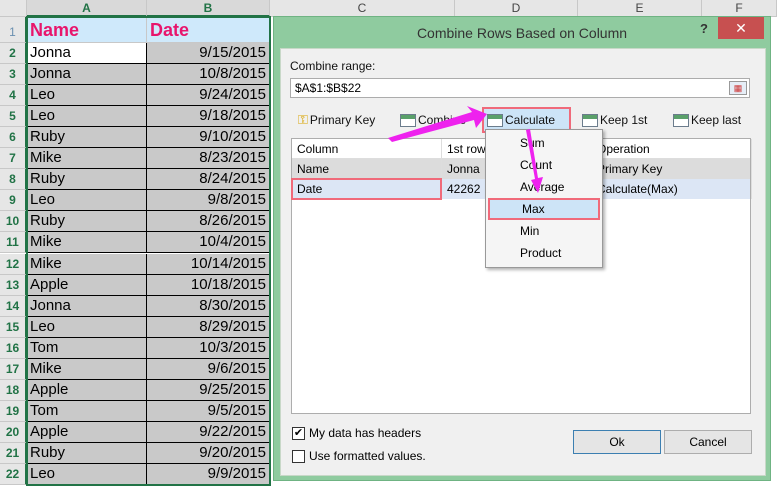 The width and height of the screenshot is (777, 492). Describe the element at coordinates (544, 143) in the screenshot. I see `menu-item-sum: Sum` at that location.